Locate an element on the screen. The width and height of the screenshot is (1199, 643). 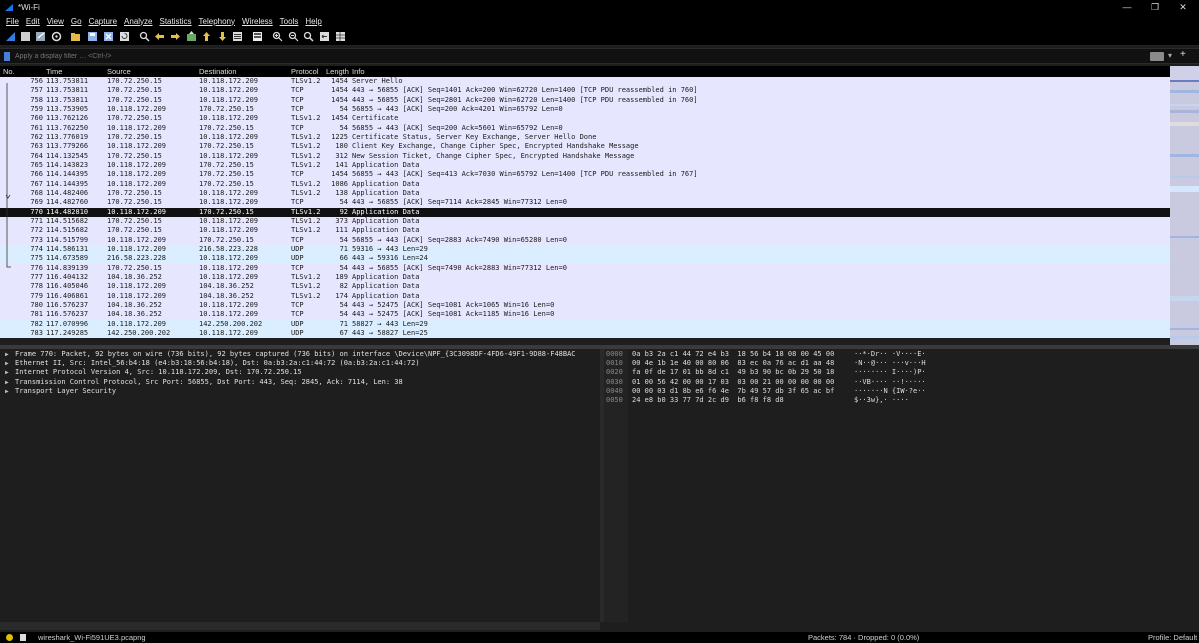
stop-icon is located at coordinates (25, 36).